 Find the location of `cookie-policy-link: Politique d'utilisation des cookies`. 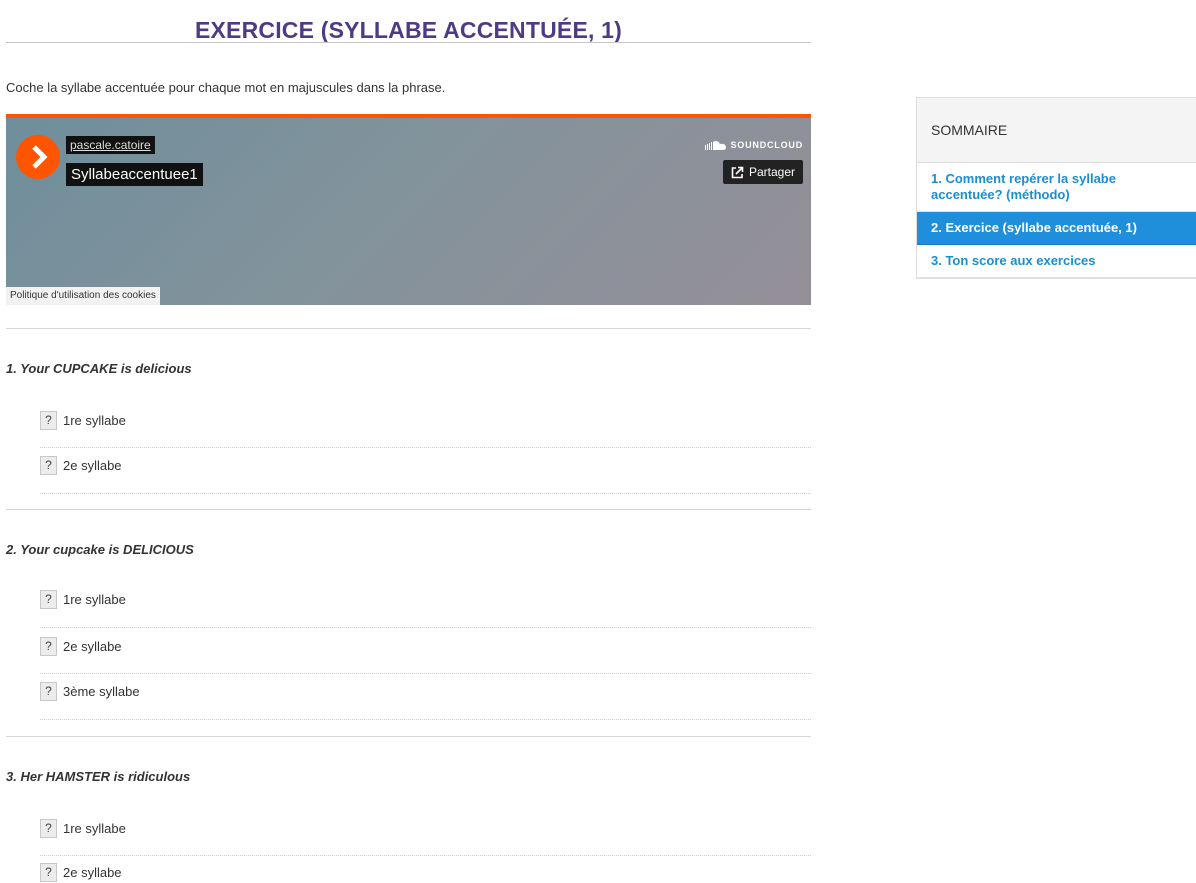

cookie-policy-link: Politique d'utilisation des cookies is located at coordinates (83, 296).